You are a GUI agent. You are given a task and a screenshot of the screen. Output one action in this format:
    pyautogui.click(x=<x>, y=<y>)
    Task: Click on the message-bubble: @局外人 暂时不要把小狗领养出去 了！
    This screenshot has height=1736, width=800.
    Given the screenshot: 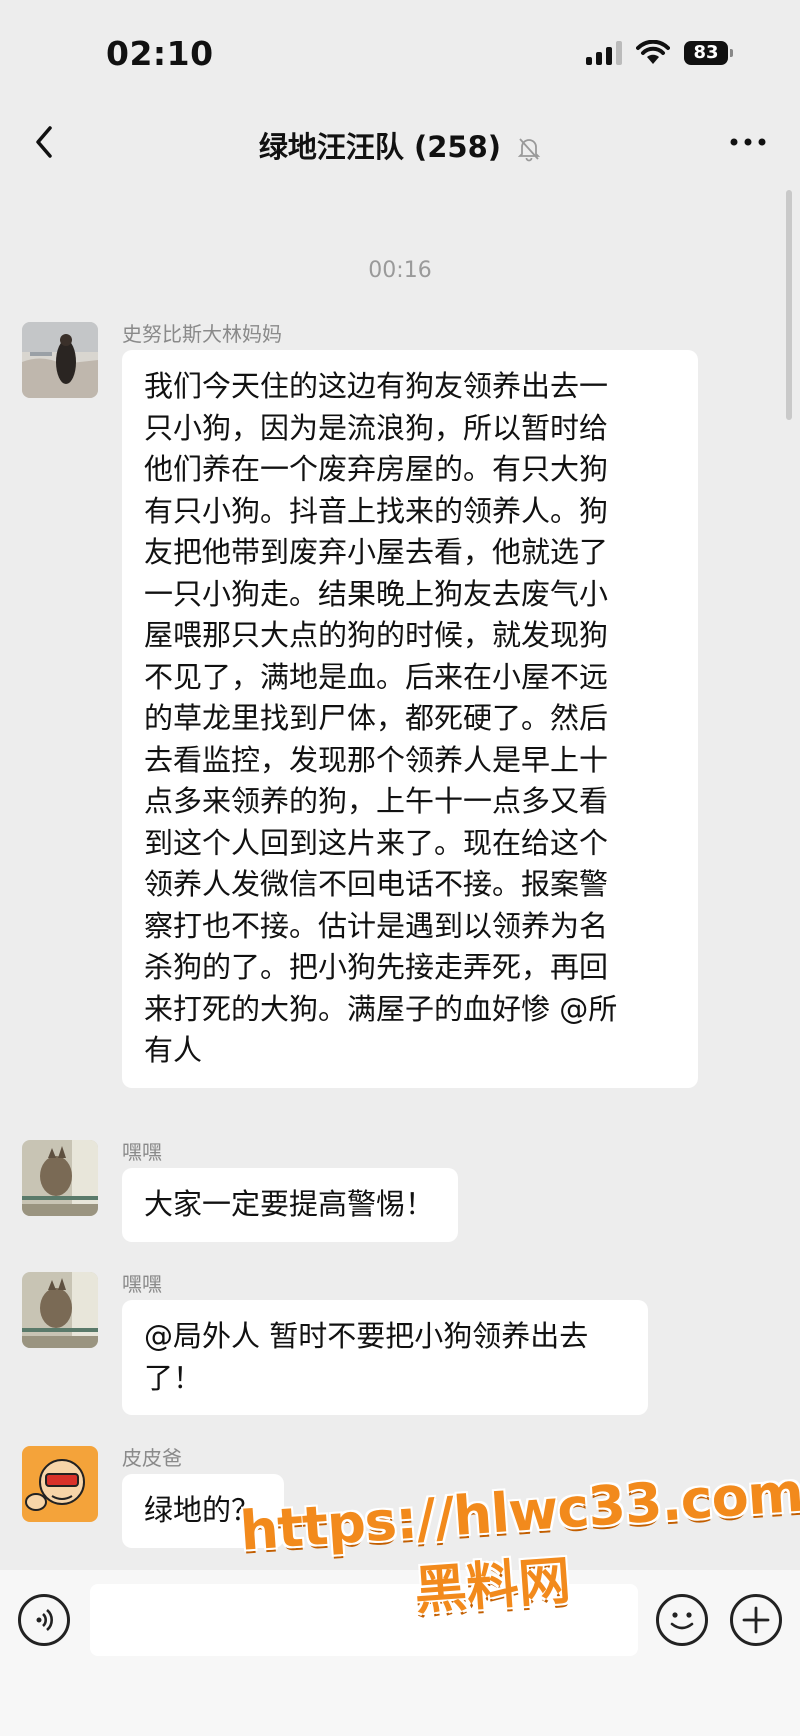 What is the action you would take?
    pyautogui.click(x=385, y=1357)
    